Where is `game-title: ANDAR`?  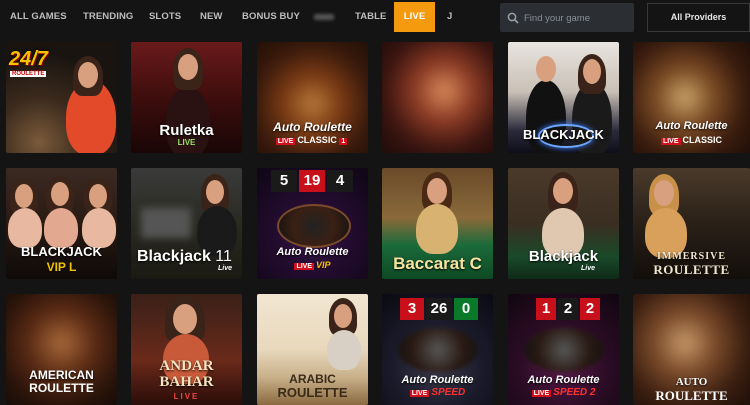
game-title: ANDAR is located at coordinates (186, 366).